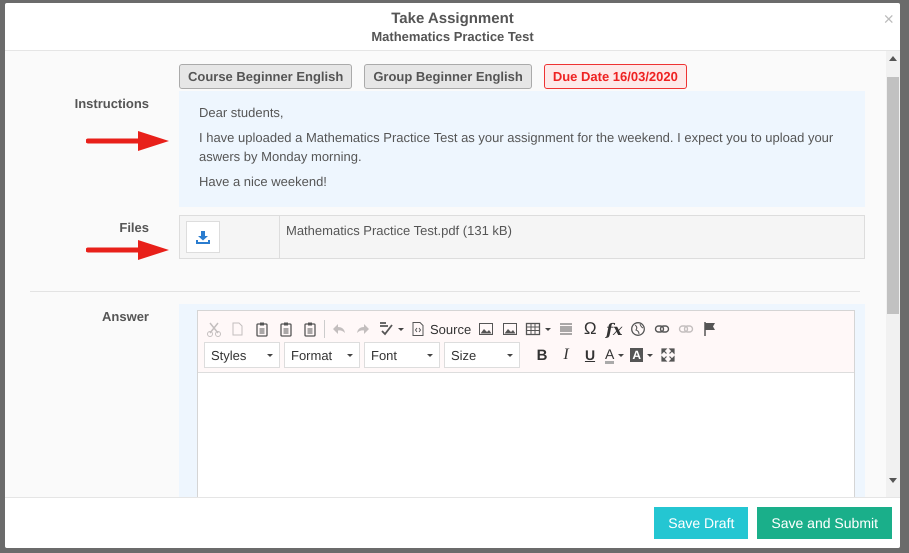  I want to click on text-color-button: A, so click(615, 355).